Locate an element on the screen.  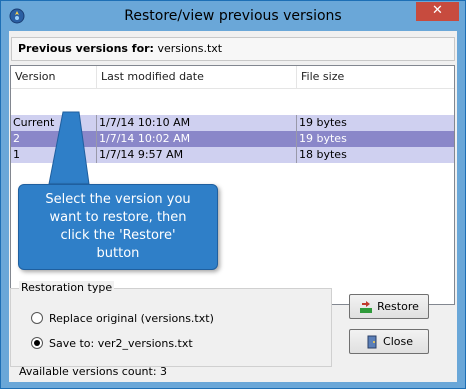
title-bar: Restore/view previous versions ✕ is located at coordinates (233, 16).